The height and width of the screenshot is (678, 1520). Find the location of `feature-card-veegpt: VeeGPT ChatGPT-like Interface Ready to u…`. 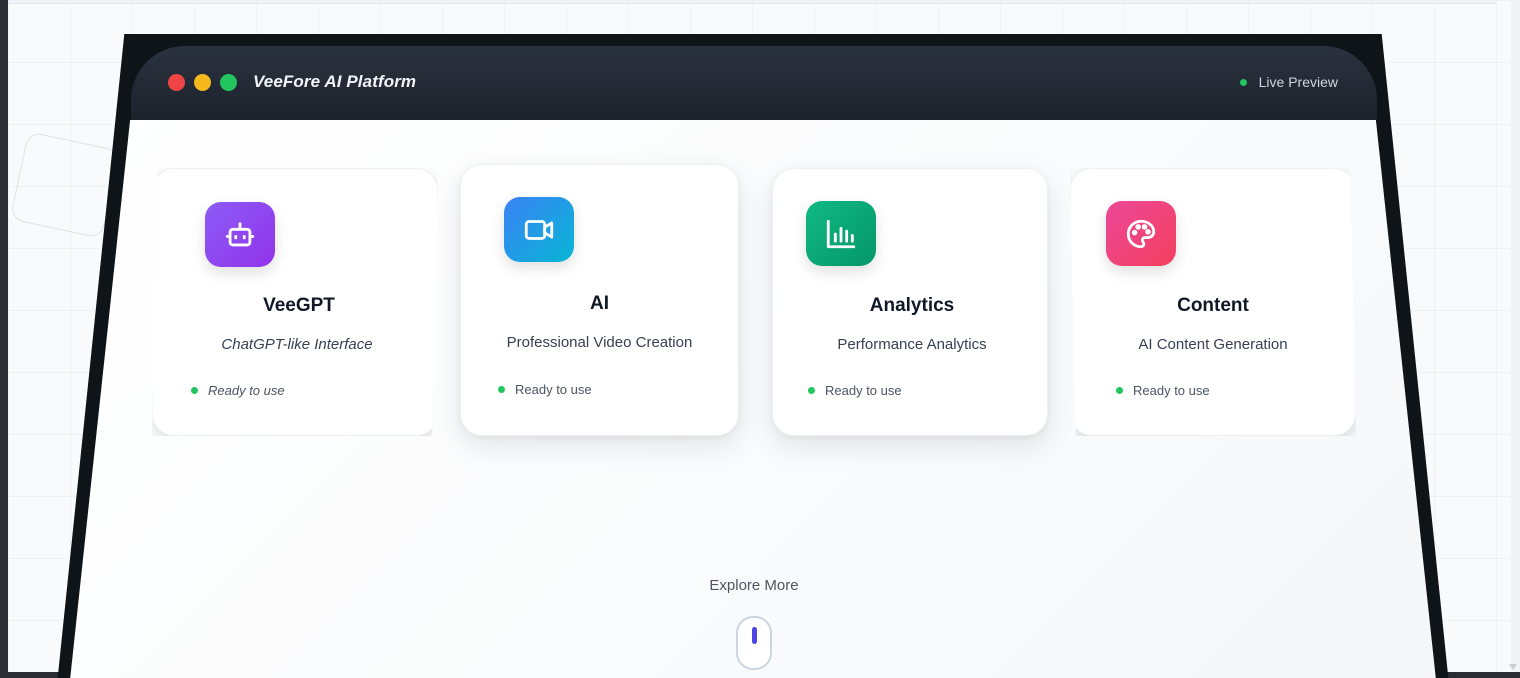

feature-card-veegpt: VeeGPT ChatGPT-like Interface Ready to u… is located at coordinates (295, 302).